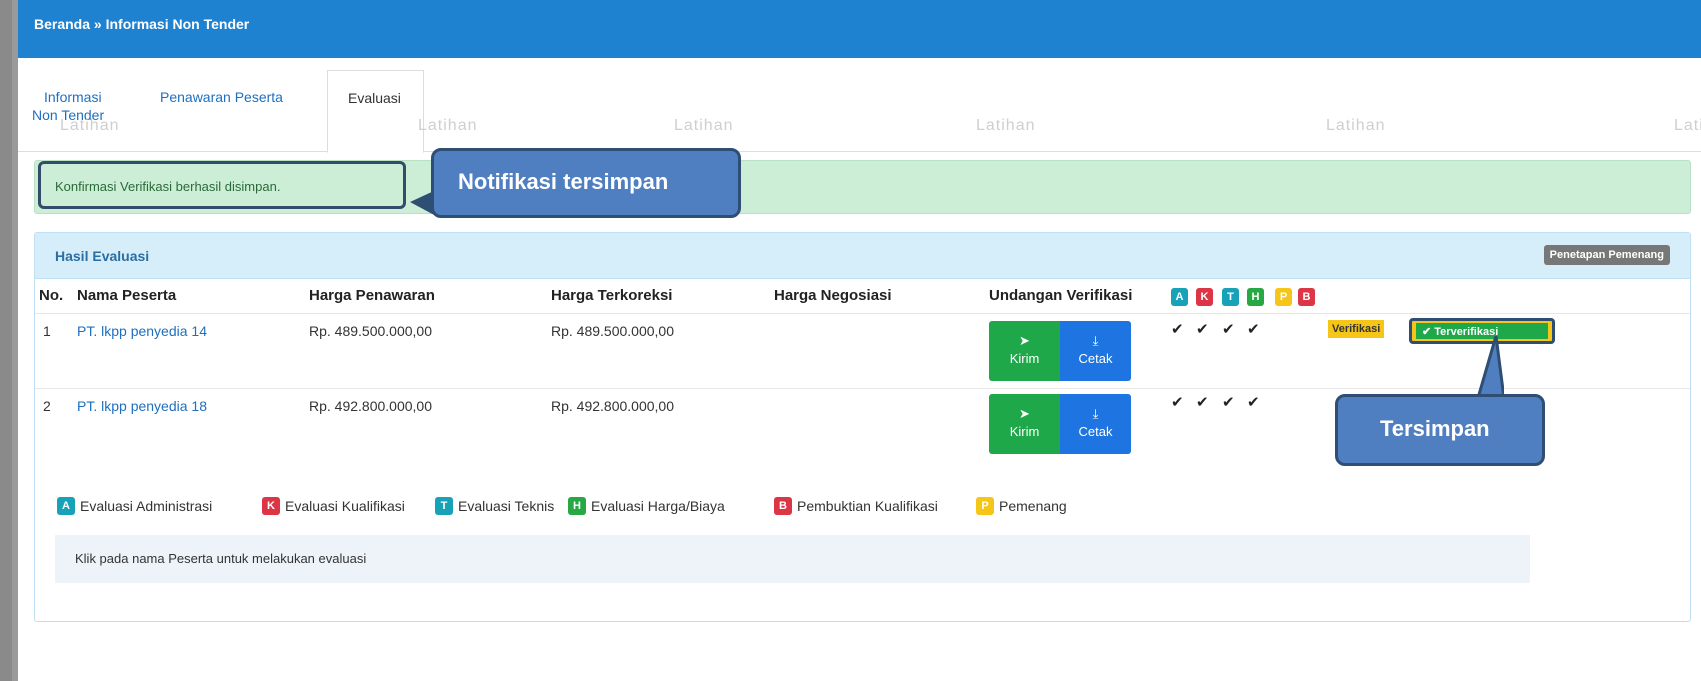  I want to click on row1-no: 1, so click(47, 331).